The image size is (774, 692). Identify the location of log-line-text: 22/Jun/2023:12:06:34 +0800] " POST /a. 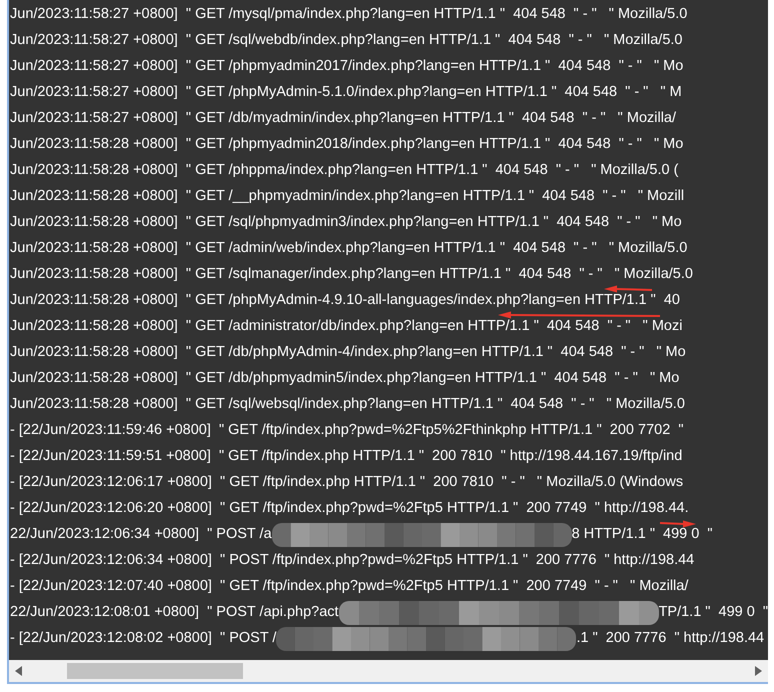
(141, 534).